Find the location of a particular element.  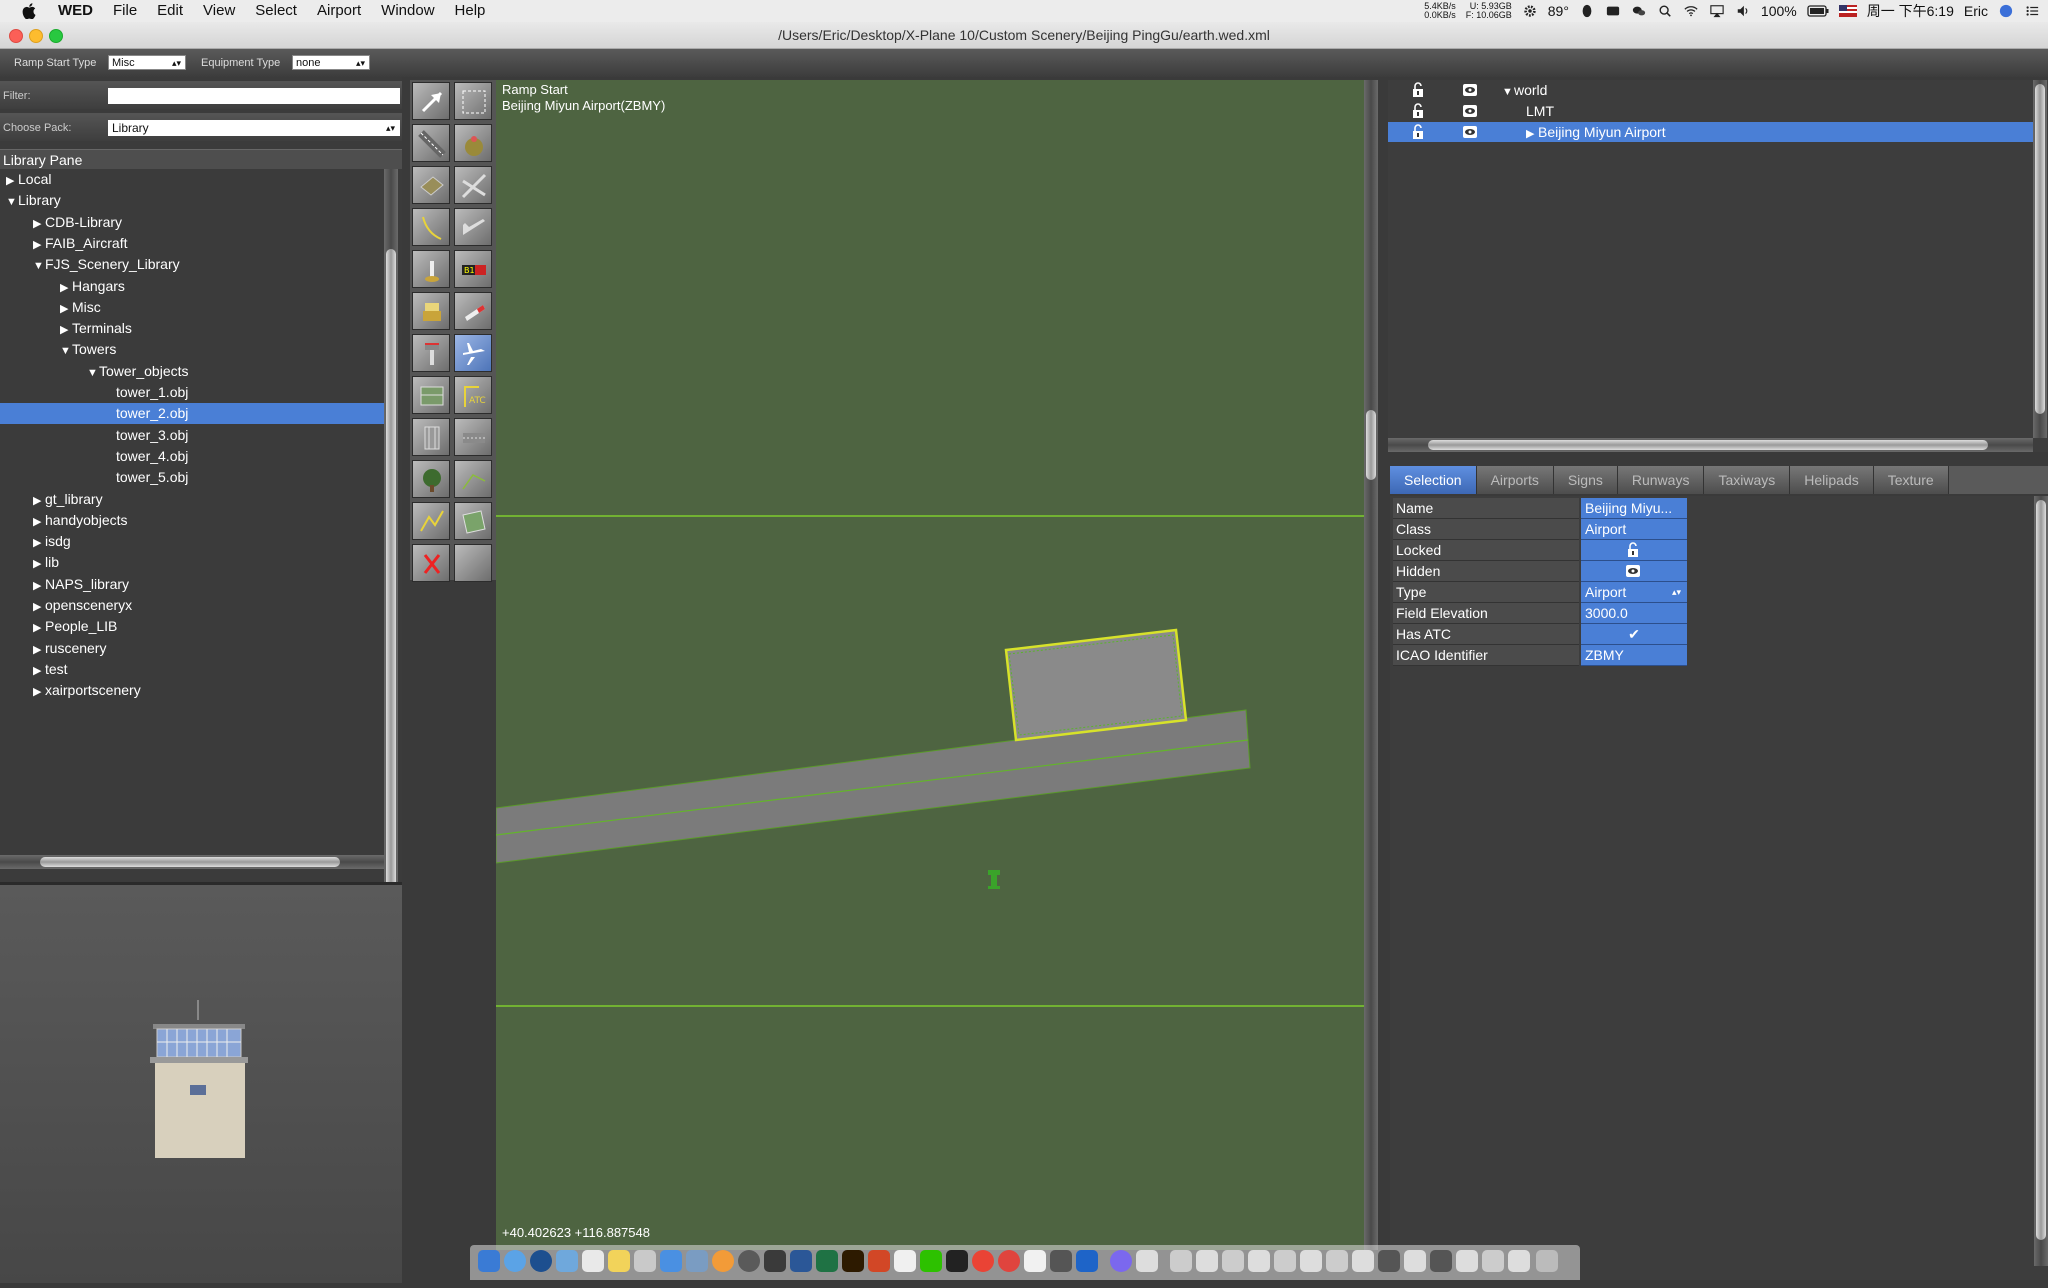

library-tree-item: ▶ Hangars is located at coordinates (192, 286).